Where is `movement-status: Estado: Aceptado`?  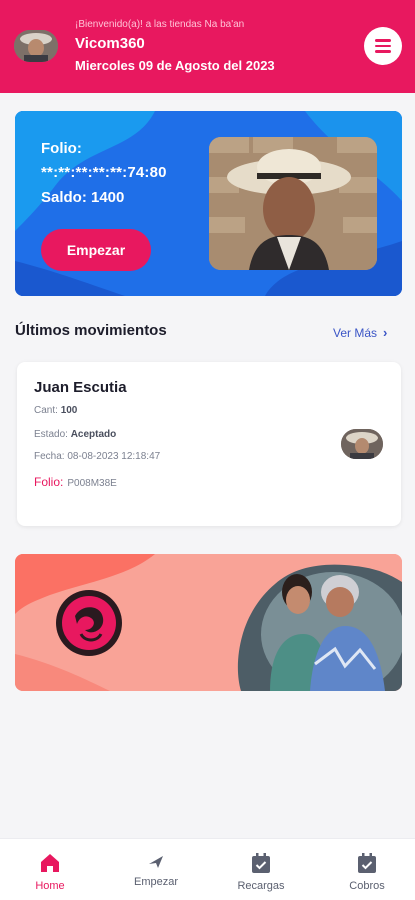 movement-status: Estado: Aceptado is located at coordinates (75, 434).